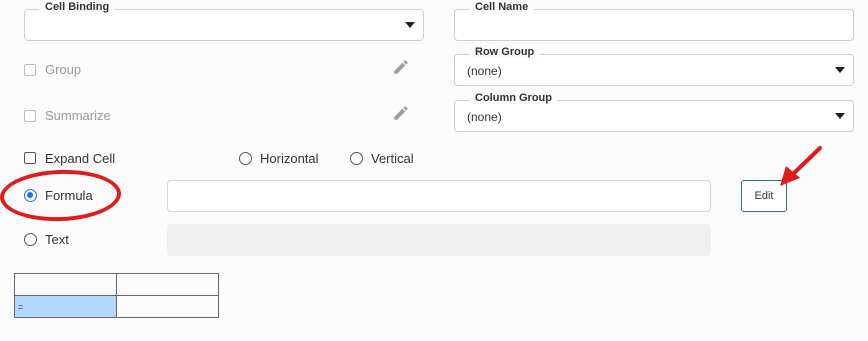  What do you see at coordinates (61, 195) in the screenshot?
I see `highlight-ellipse` at bounding box center [61, 195].